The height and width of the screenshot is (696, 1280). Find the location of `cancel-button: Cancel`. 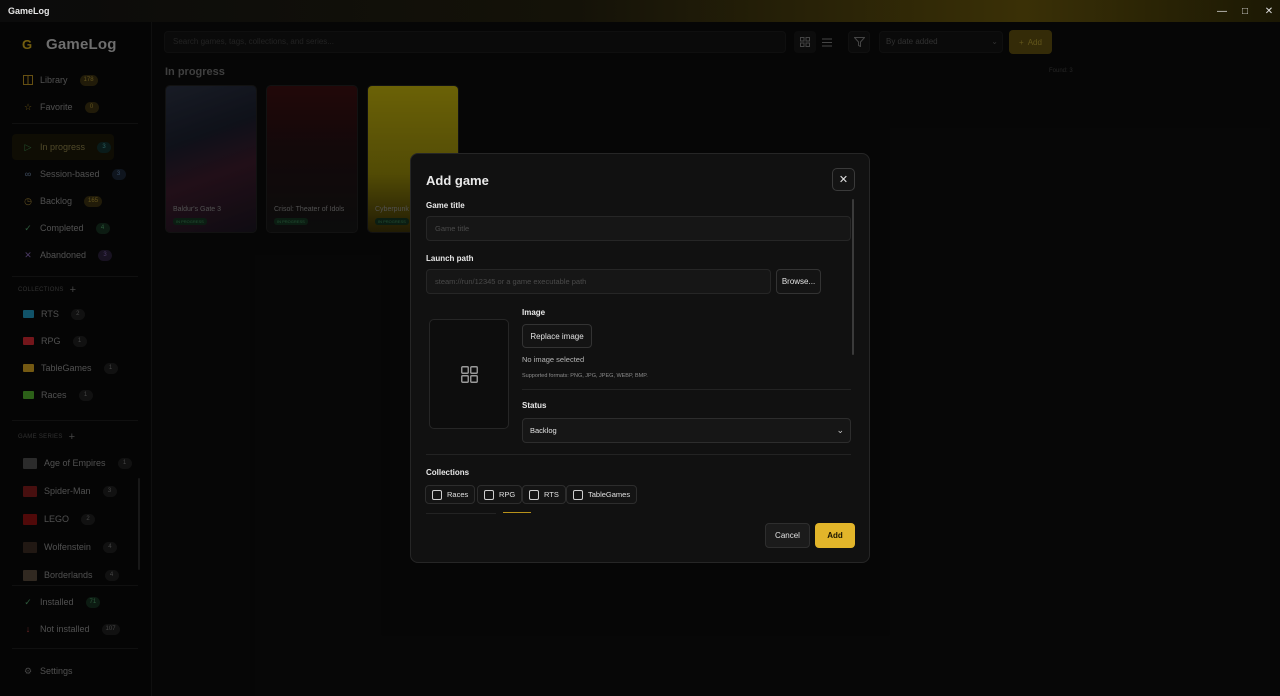

cancel-button: Cancel is located at coordinates (787, 535).